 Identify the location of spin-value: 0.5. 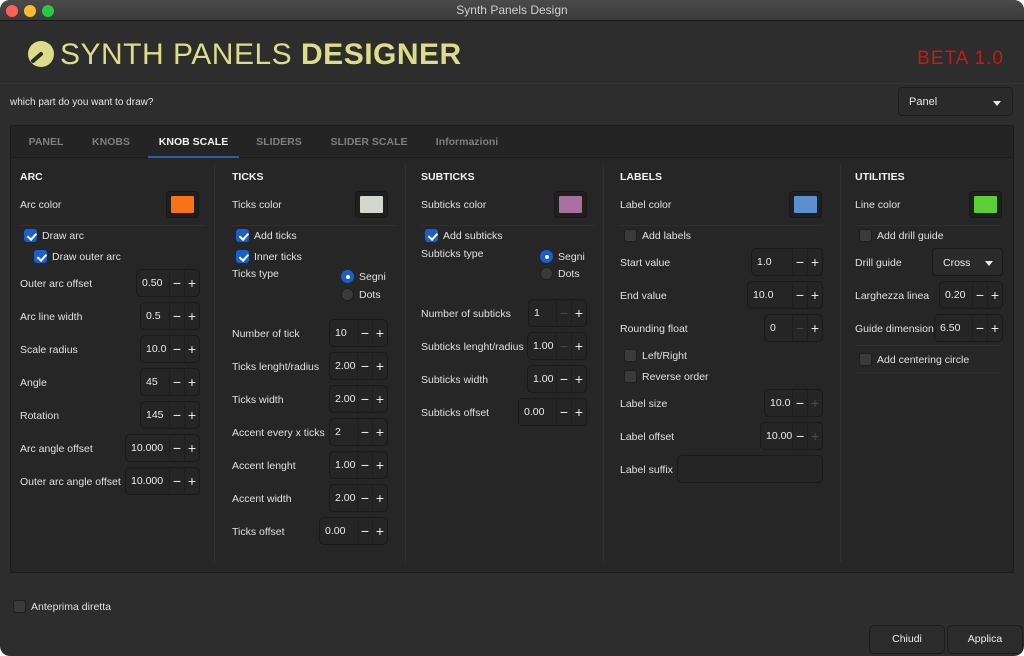
(155, 316).